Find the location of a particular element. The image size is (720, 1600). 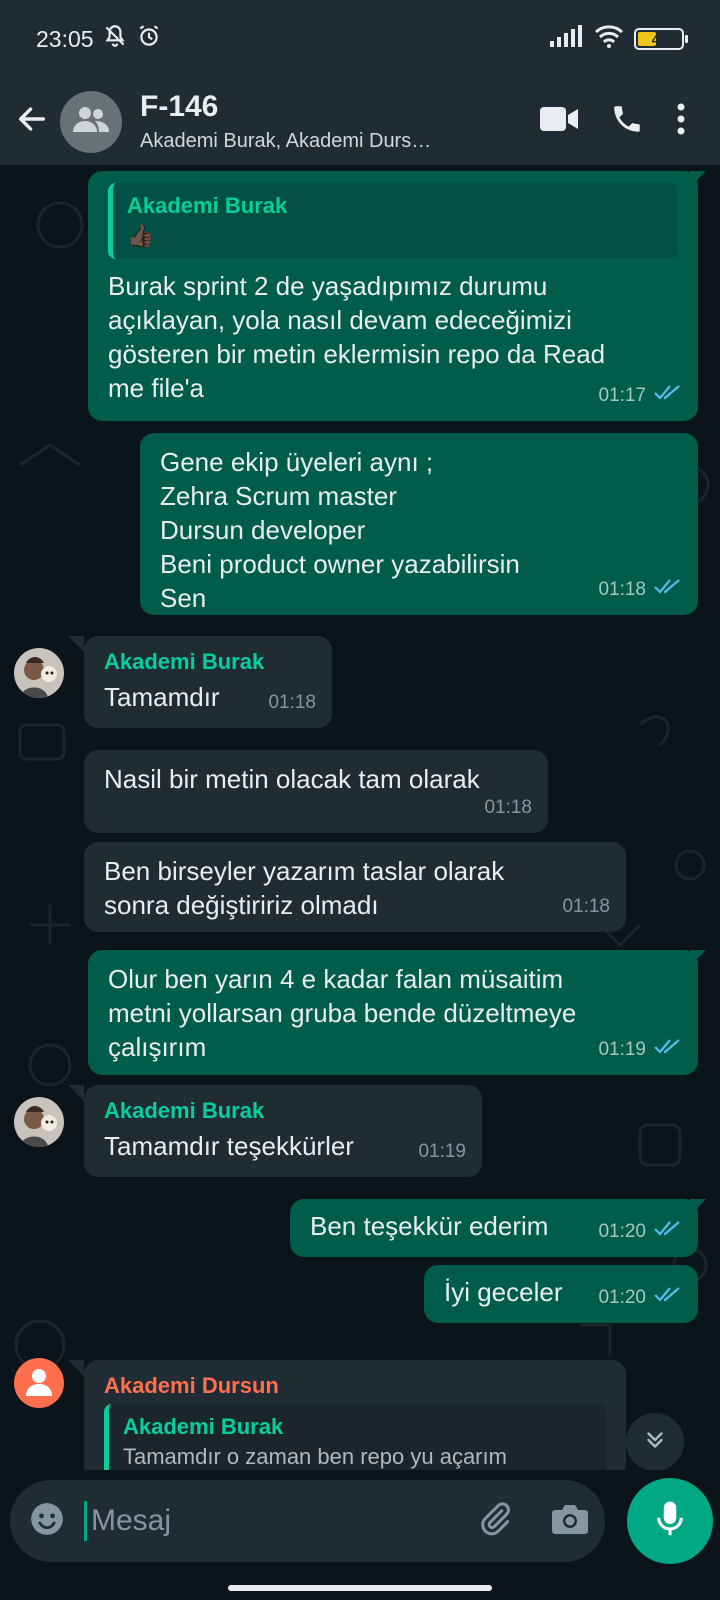

camera-button is located at coordinates (570, 1521).